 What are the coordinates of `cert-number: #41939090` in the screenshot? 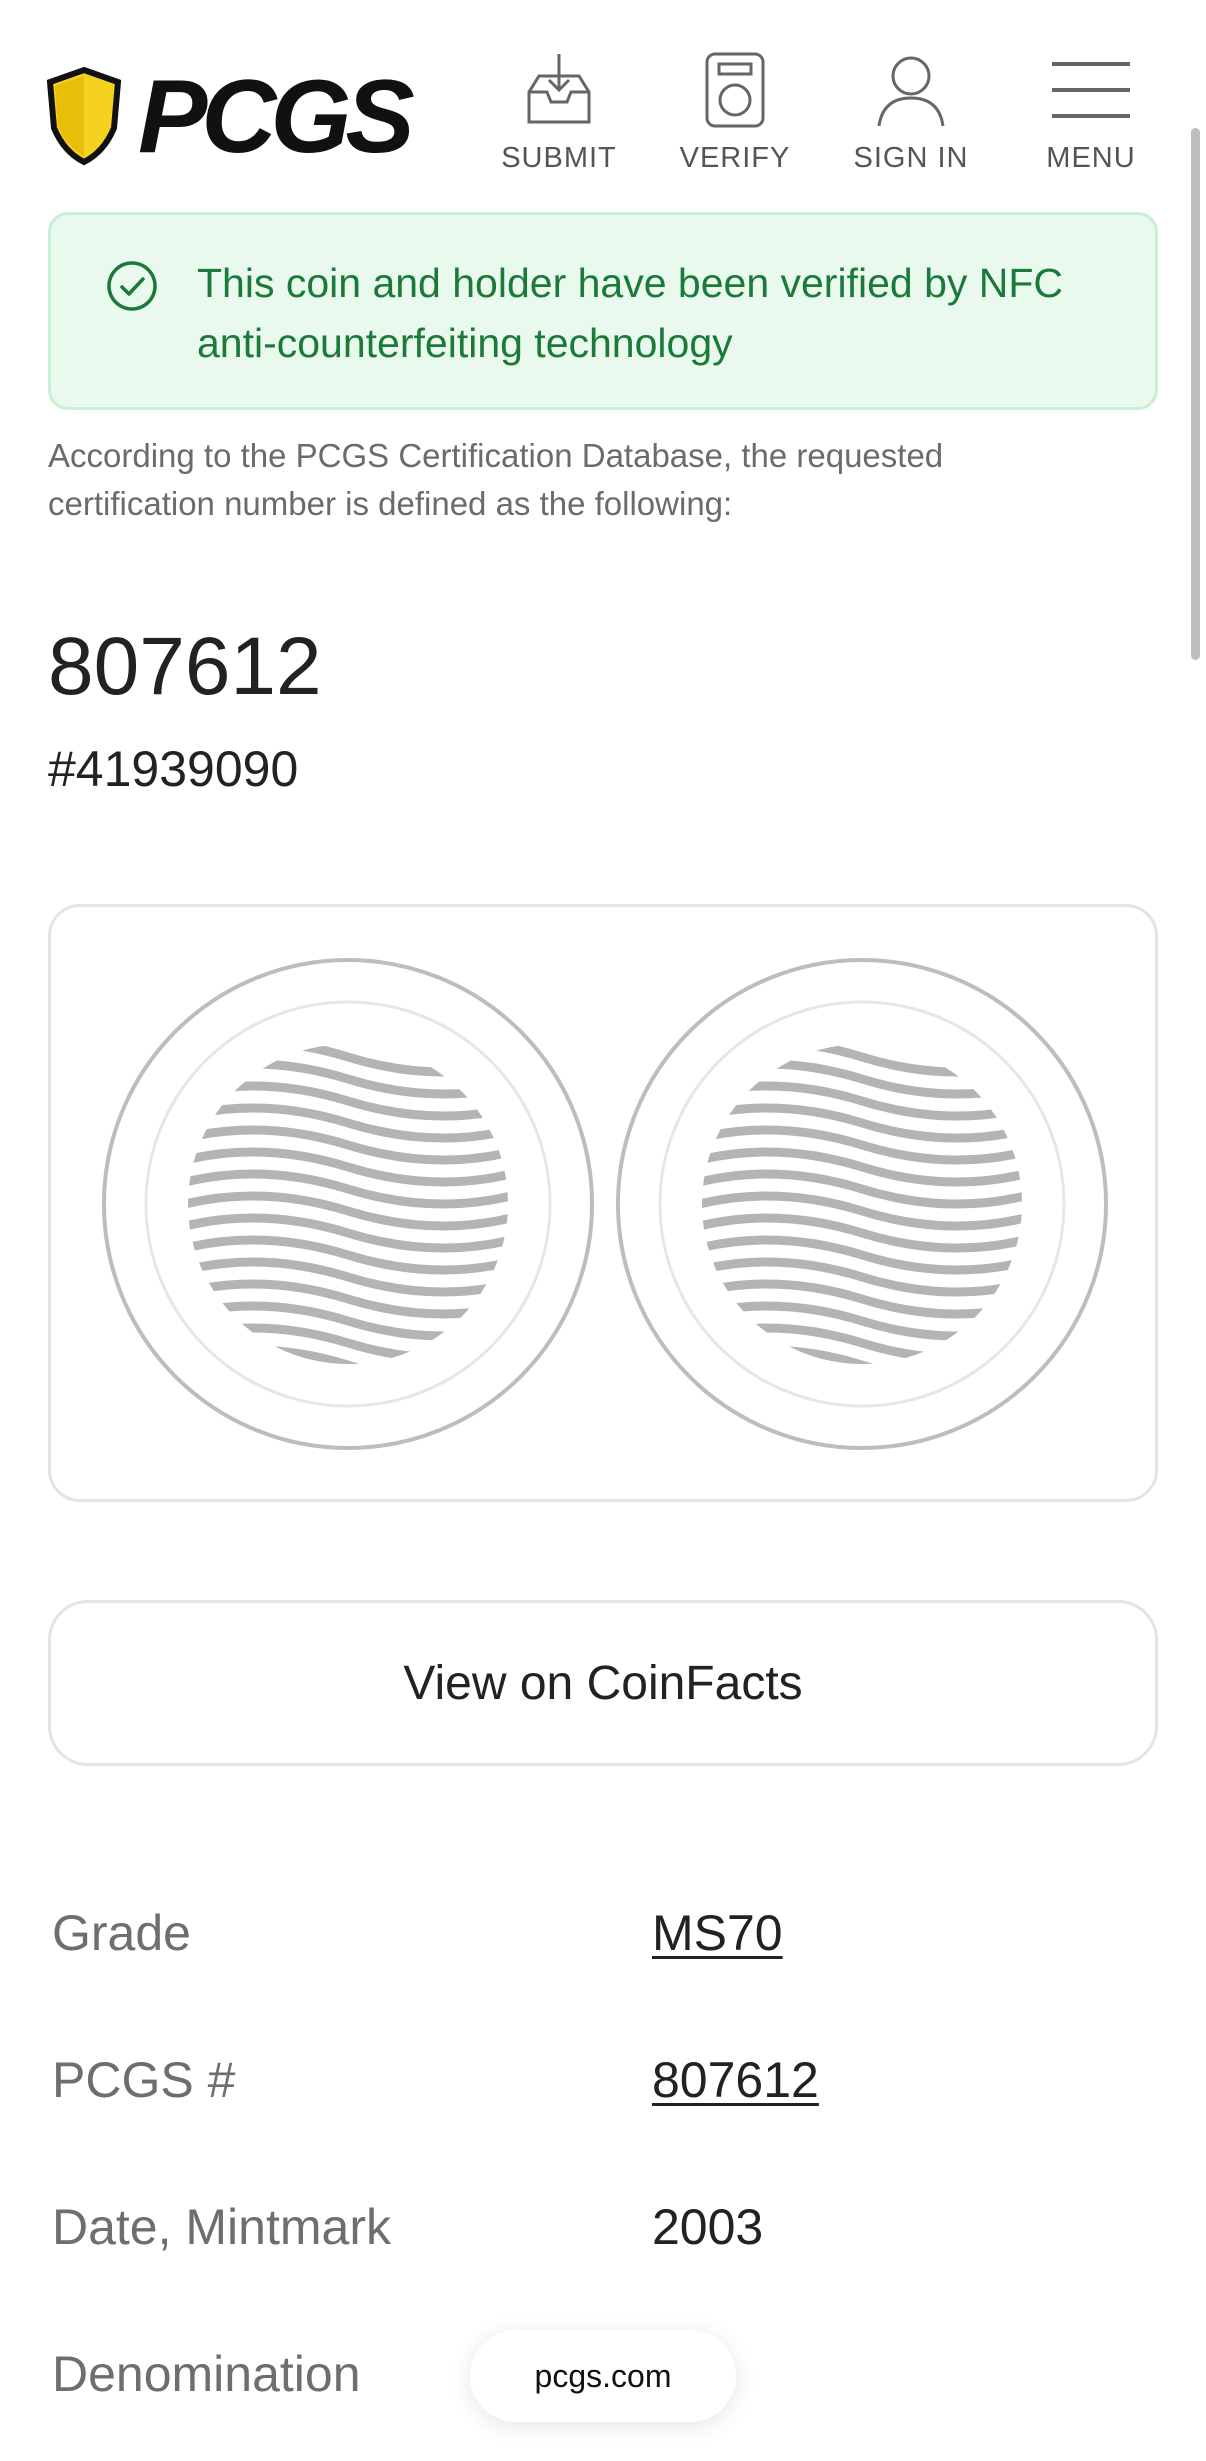 It's located at (173, 769).